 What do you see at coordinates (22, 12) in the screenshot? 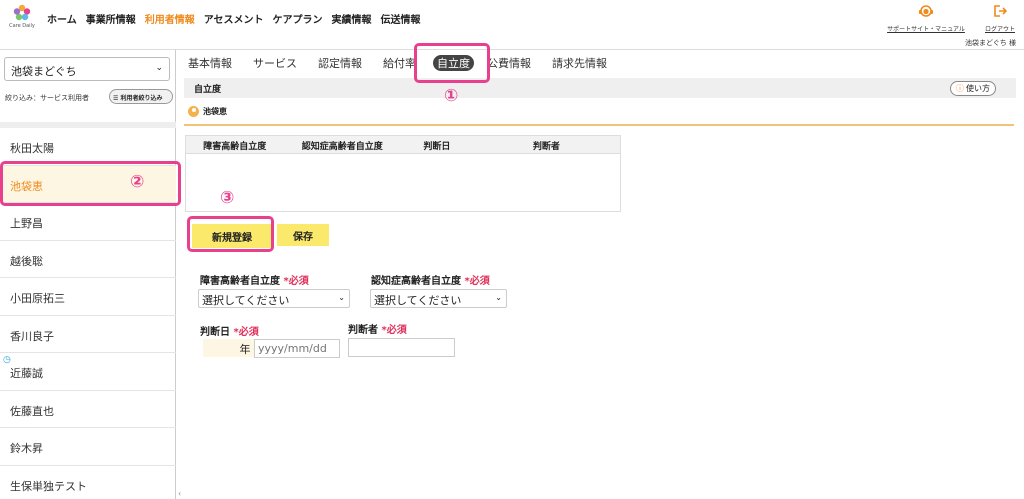
I see `logo-flower-icon` at bounding box center [22, 12].